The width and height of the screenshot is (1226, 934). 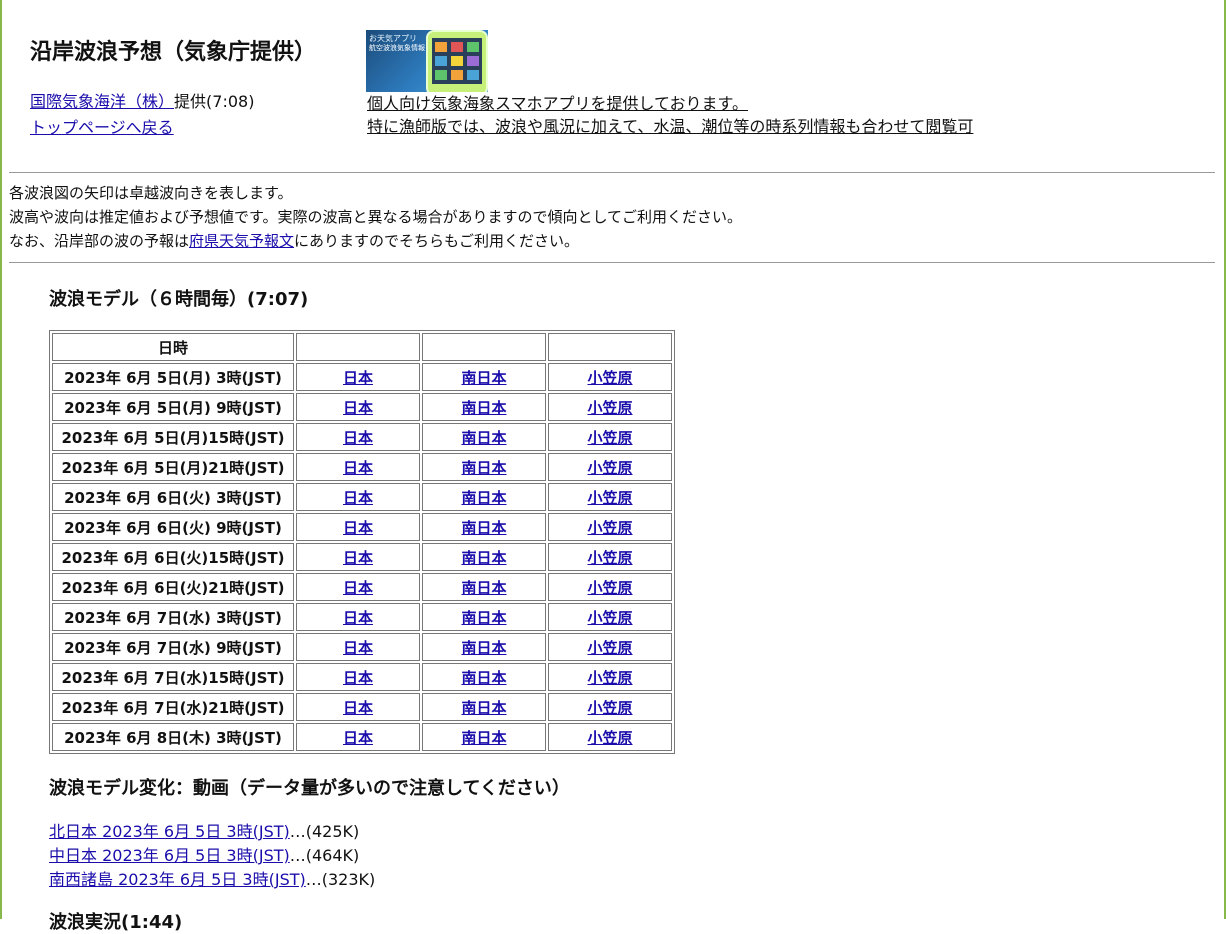 I want to click on provider-link: 国際気象海洋（株）, so click(x=102, y=101).